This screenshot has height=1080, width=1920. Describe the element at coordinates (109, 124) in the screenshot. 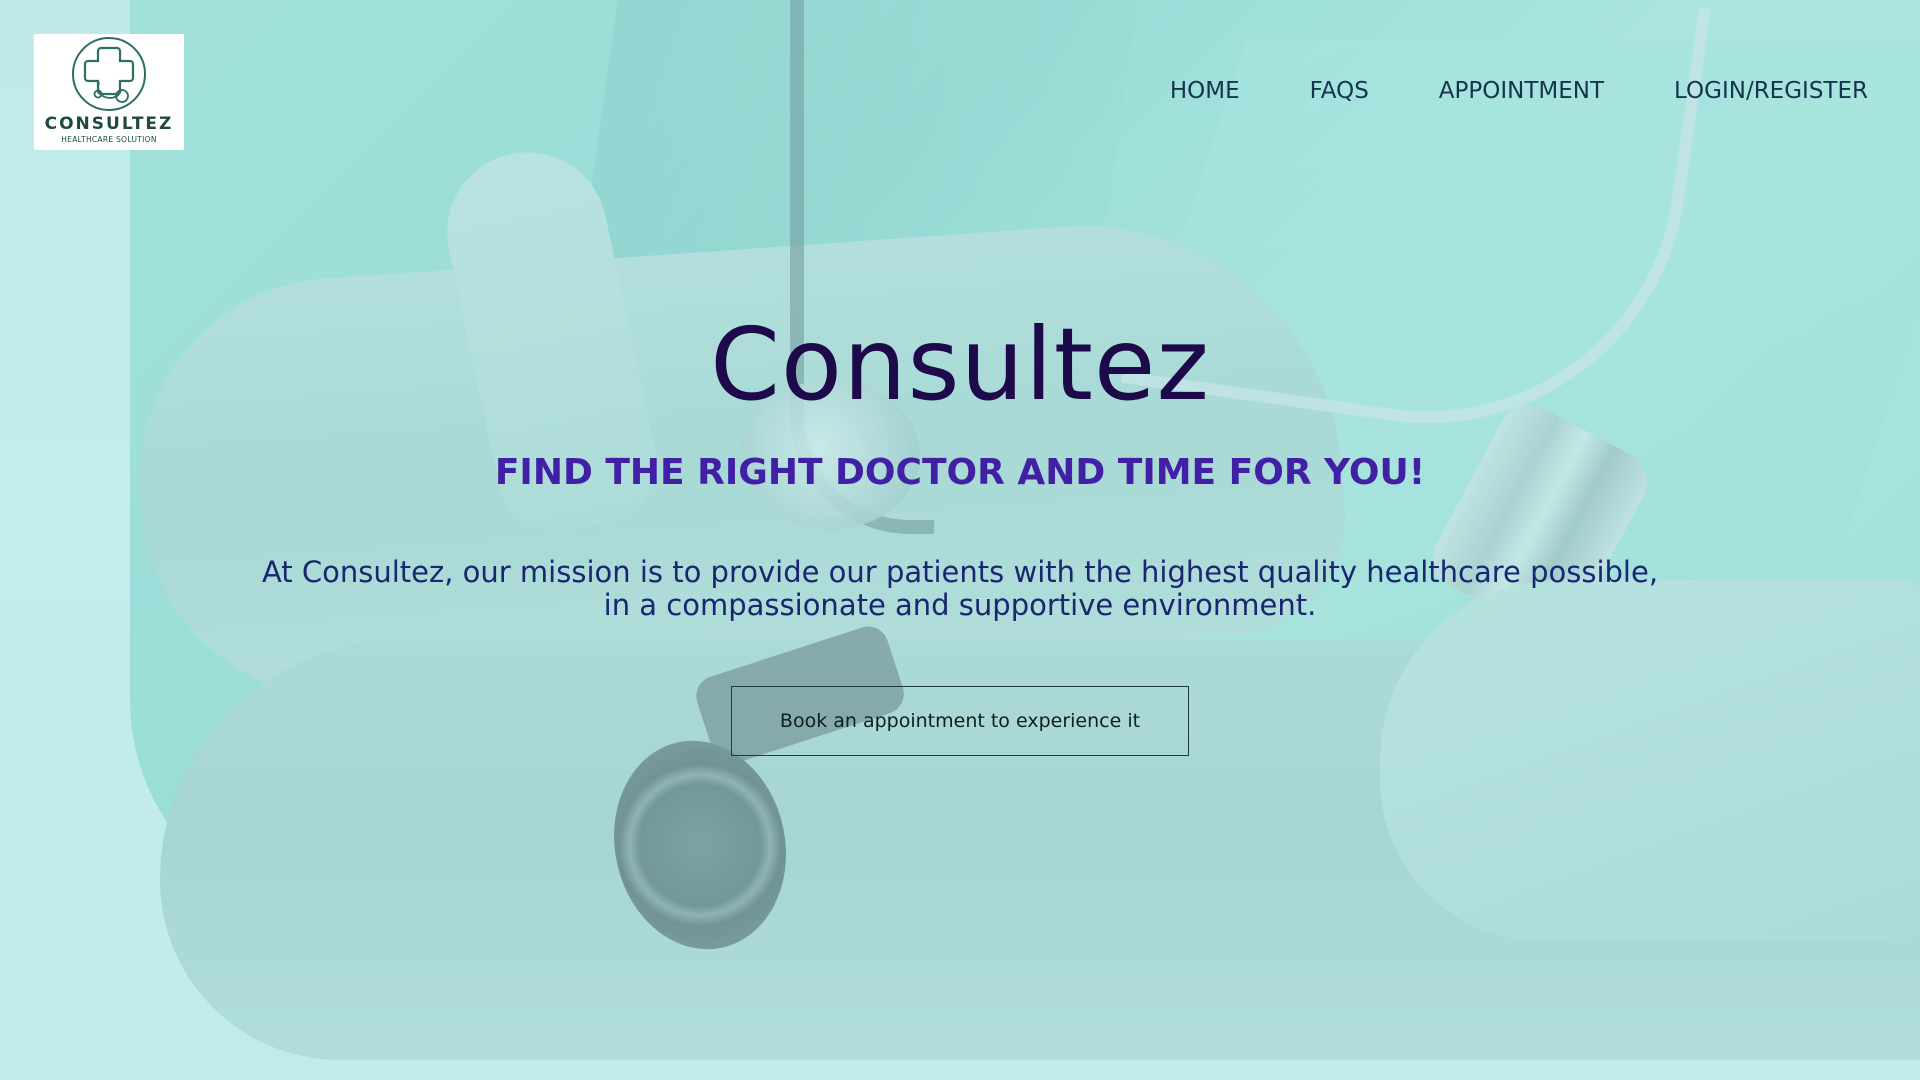

I see `logo-wordmark: CONSULTEZ` at that location.